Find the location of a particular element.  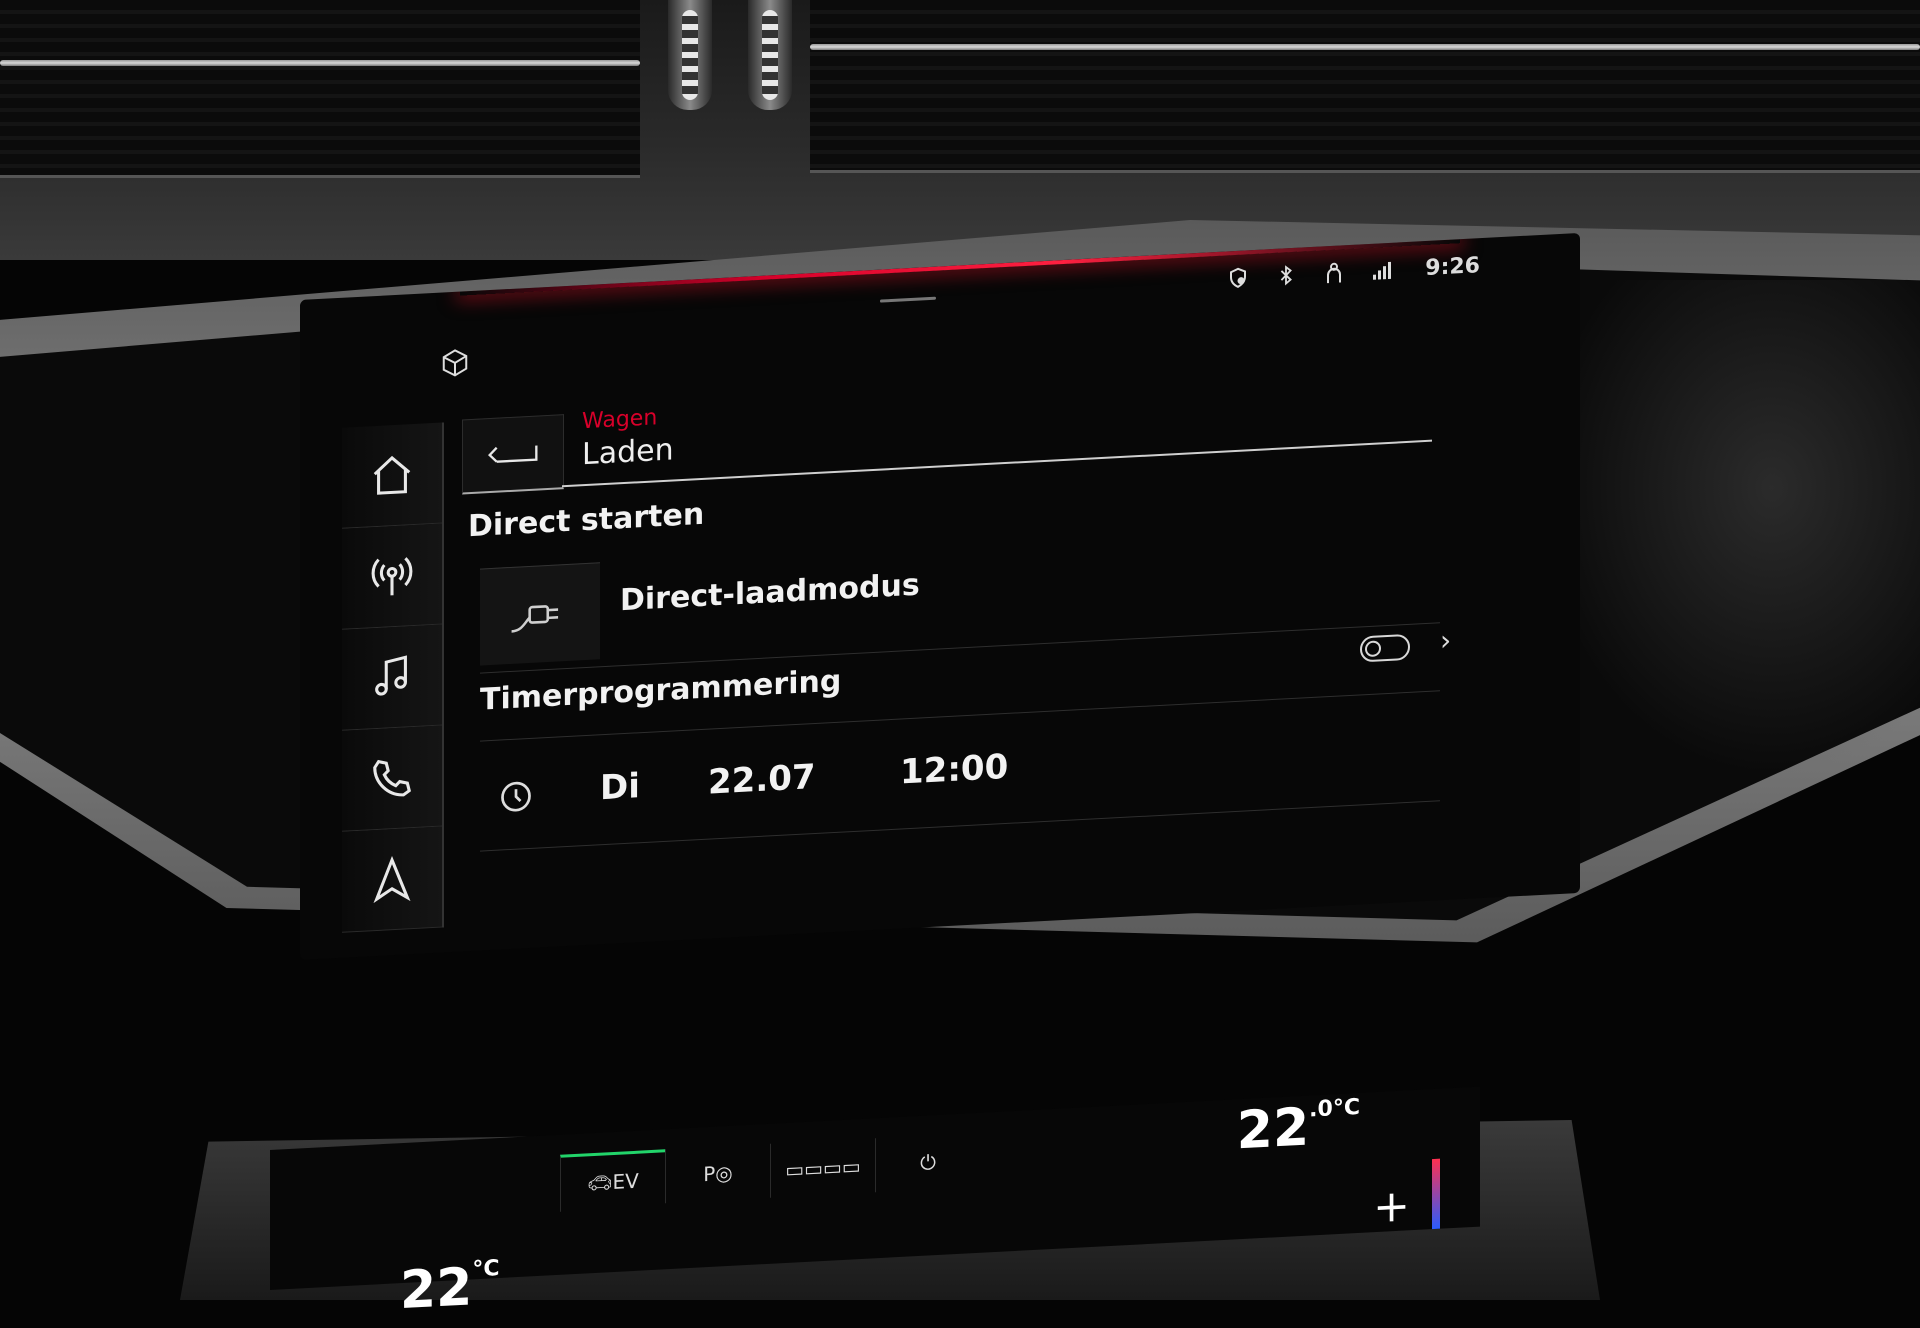

pull-down-handle is located at coordinates (908, 299).